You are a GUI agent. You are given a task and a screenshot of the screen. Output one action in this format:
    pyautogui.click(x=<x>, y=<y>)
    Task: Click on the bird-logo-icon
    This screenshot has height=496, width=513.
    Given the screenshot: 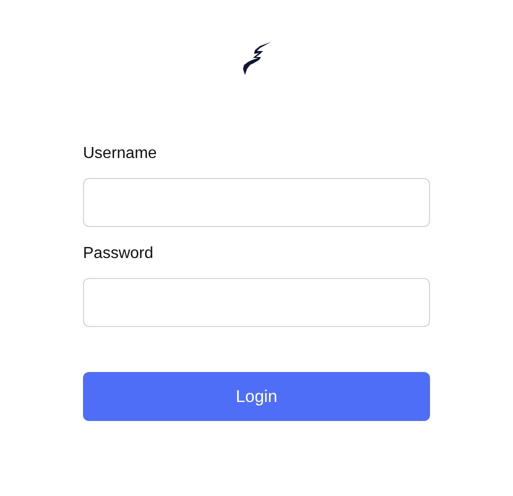 What is the action you would take?
    pyautogui.click(x=257, y=58)
    